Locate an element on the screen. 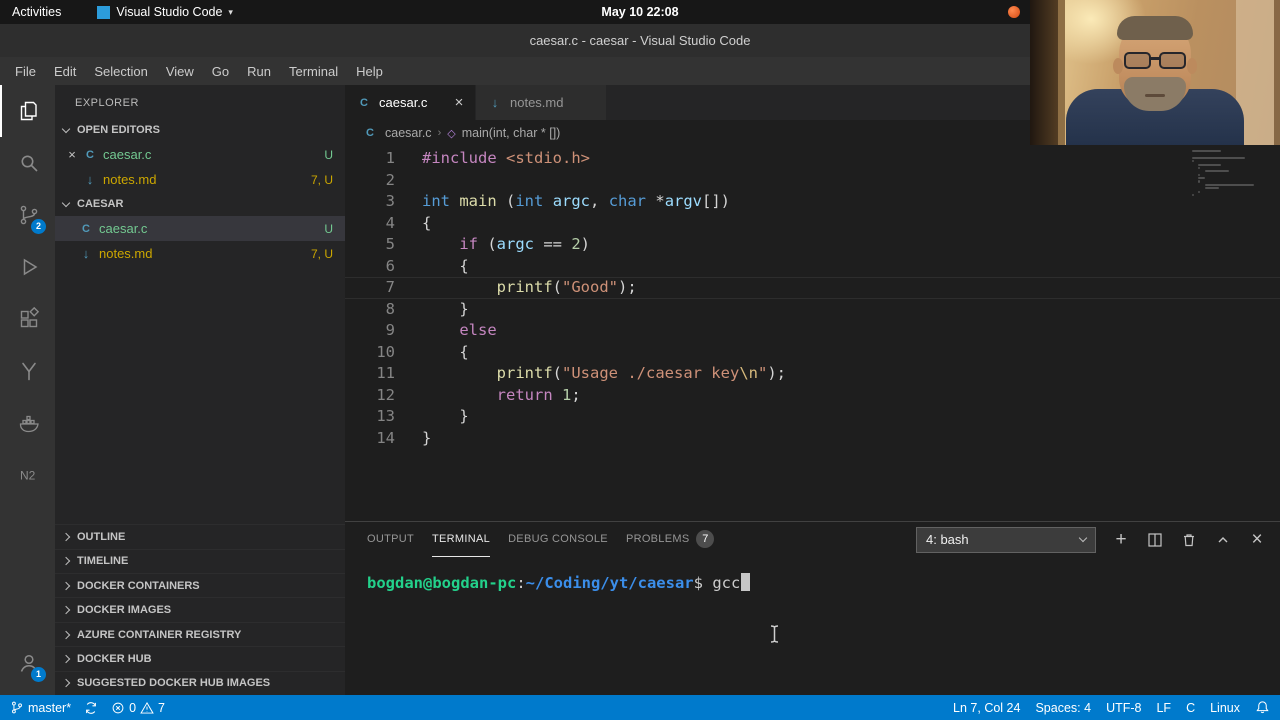  menu-go: Go is located at coordinates (220, 71).